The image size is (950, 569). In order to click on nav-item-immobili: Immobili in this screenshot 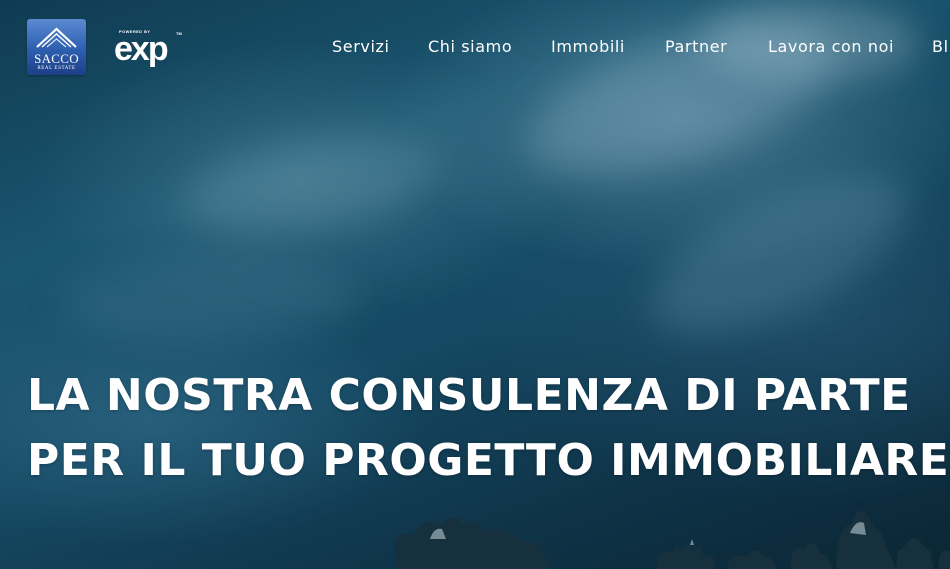, I will do `click(588, 47)`.